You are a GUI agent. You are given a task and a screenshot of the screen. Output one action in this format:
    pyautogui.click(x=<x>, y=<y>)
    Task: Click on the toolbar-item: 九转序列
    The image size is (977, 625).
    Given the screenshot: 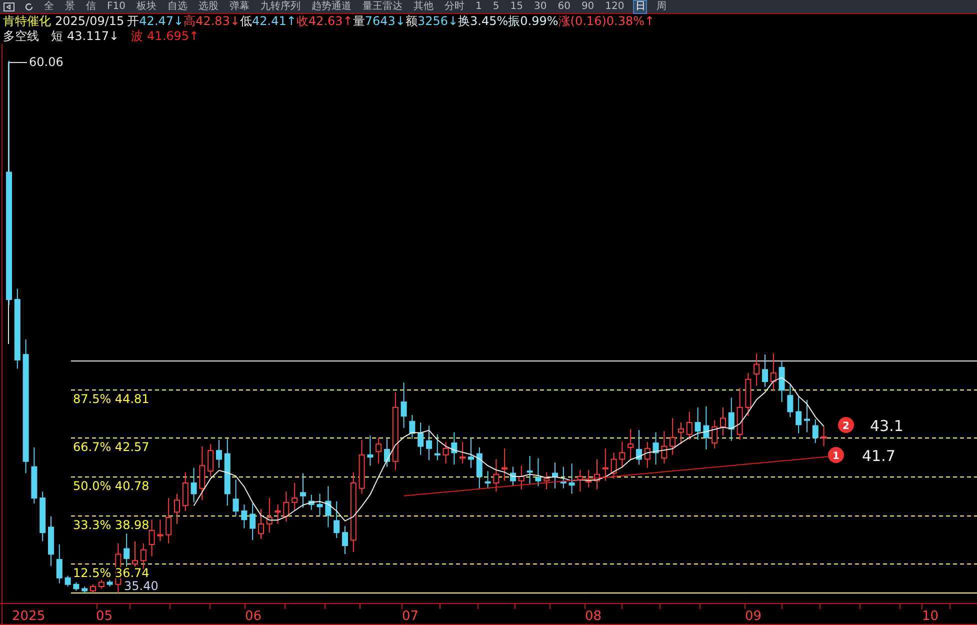 What is the action you would take?
    pyautogui.click(x=280, y=6)
    